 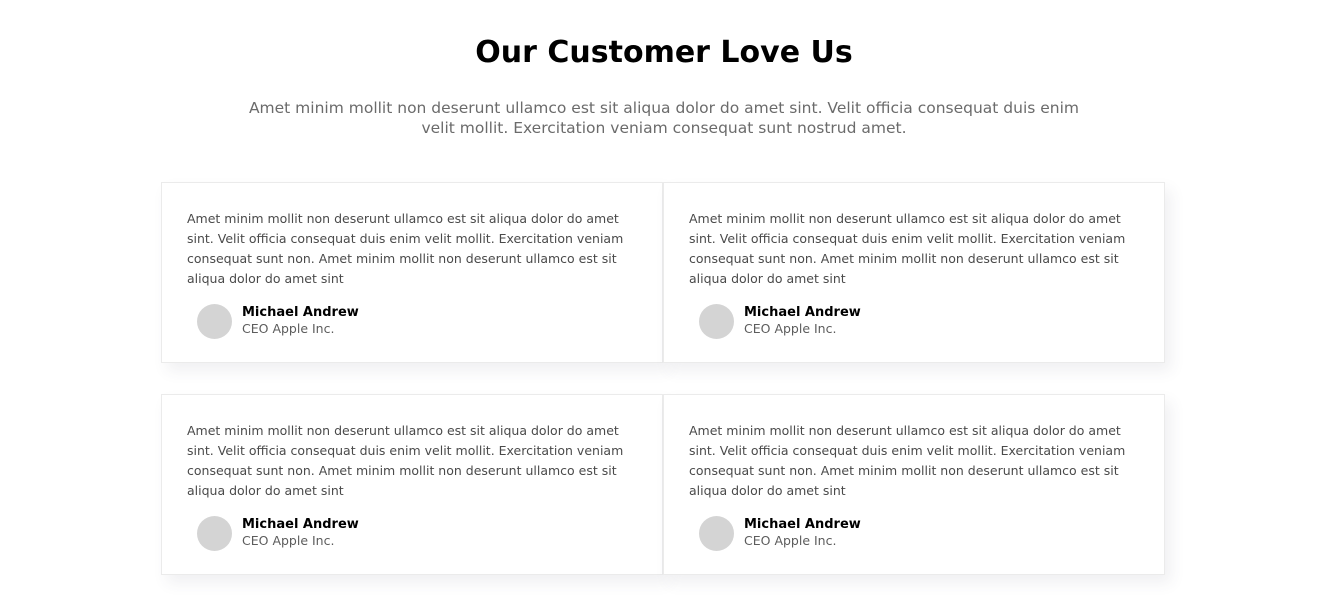 What do you see at coordinates (664, 52) in the screenshot?
I see `section-title: Our Customer Love Us` at bounding box center [664, 52].